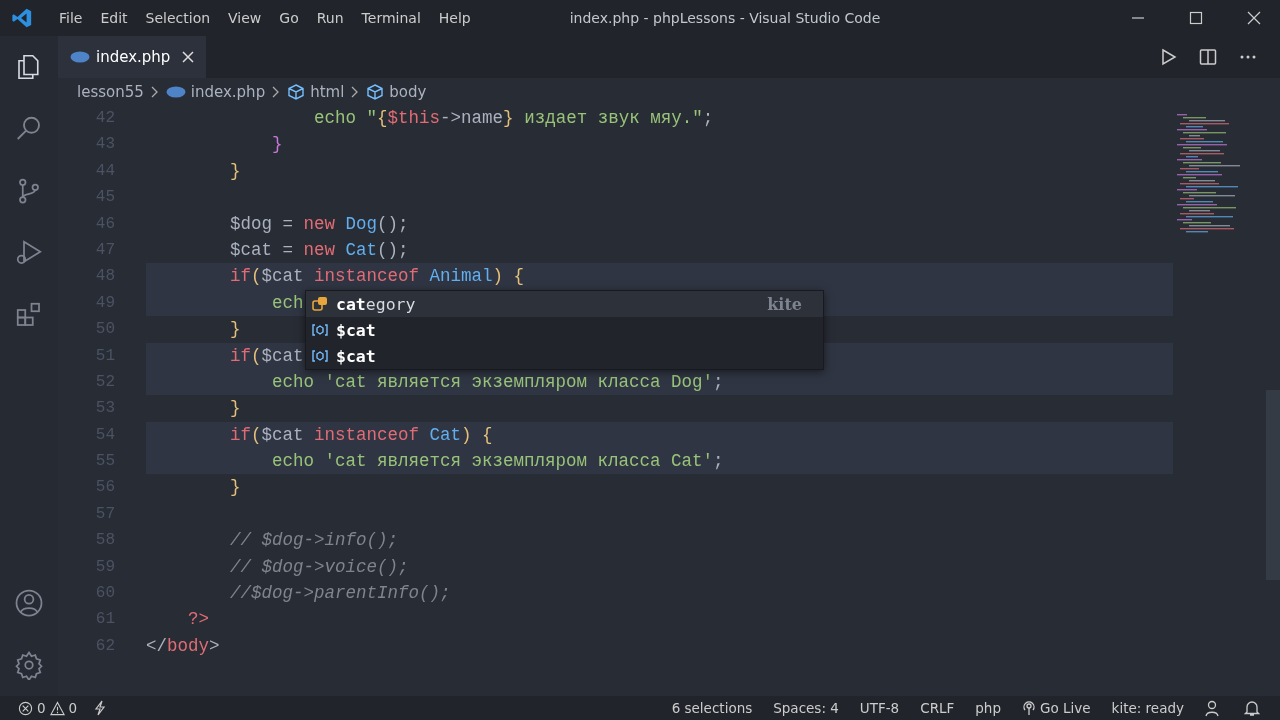  What do you see at coordinates (879, 708) in the screenshot?
I see `status-item: UTF-8` at bounding box center [879, 708].